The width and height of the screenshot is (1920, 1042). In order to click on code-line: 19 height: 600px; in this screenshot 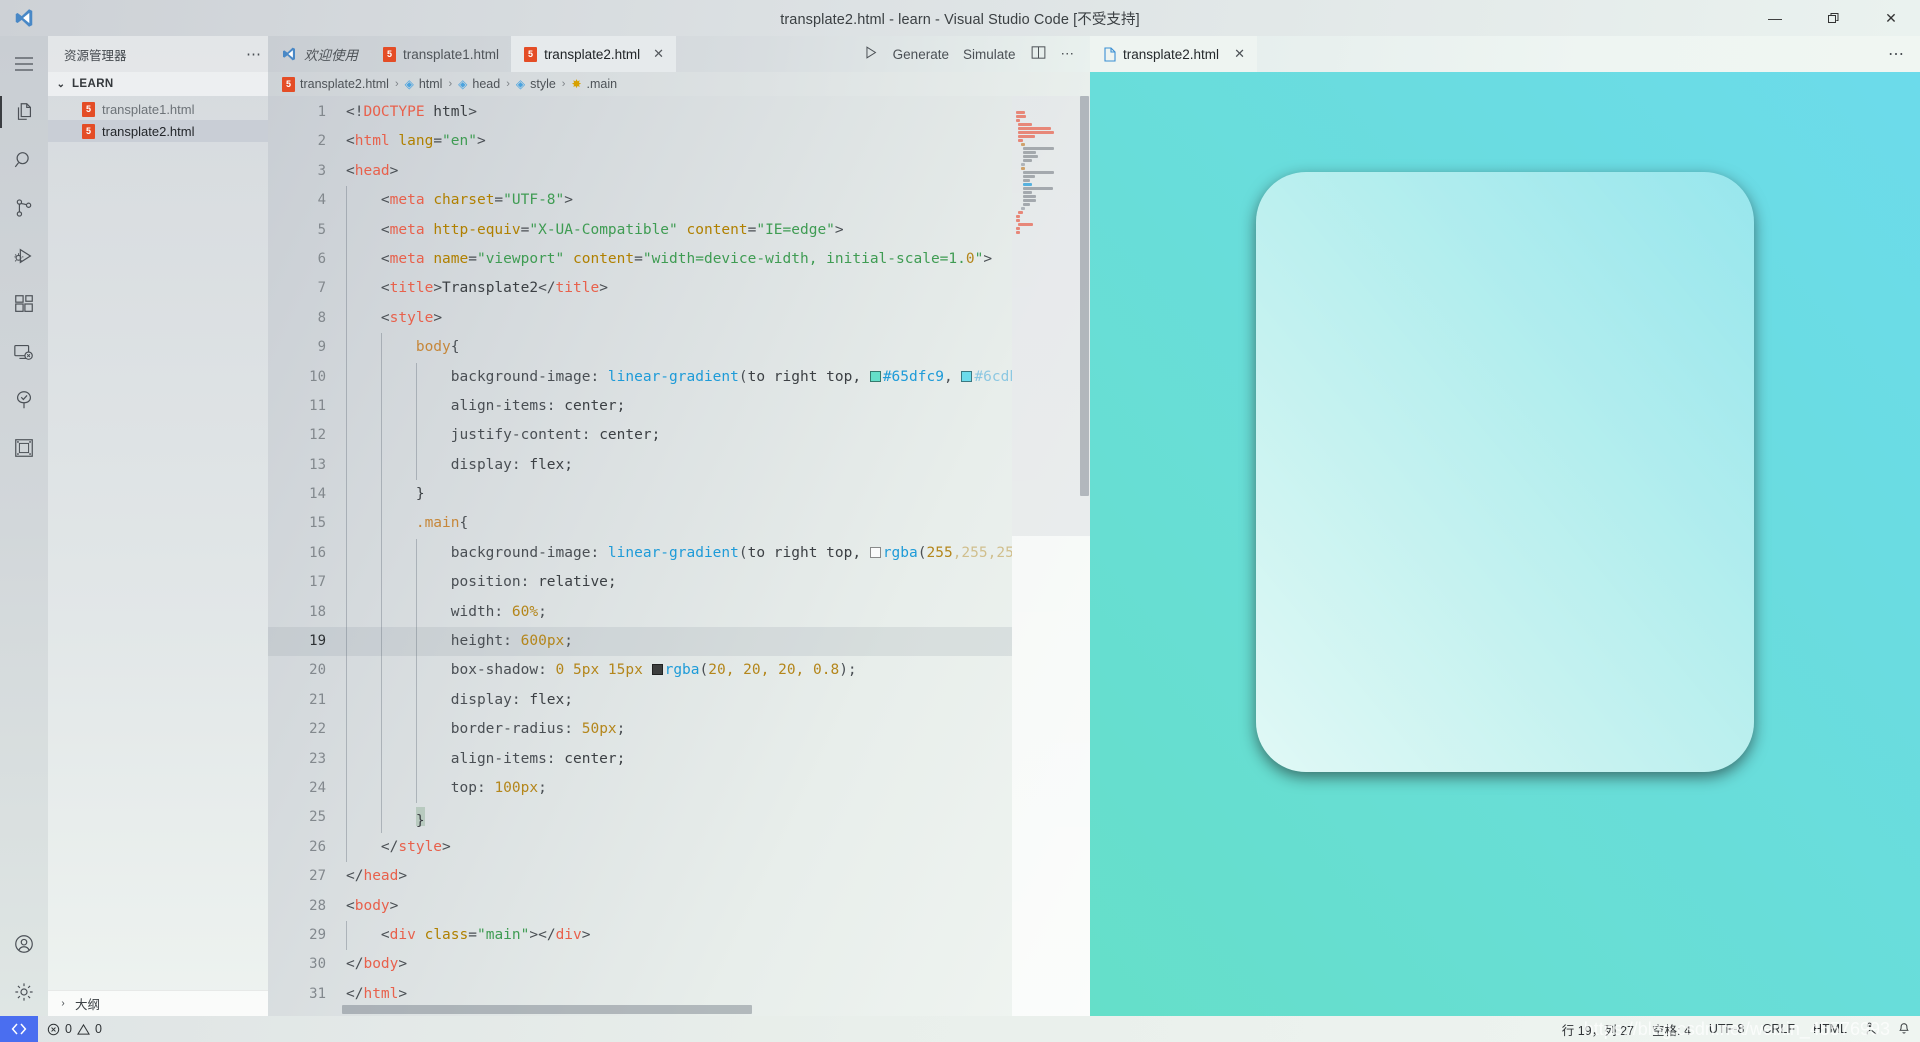, I will do `click(640, 642)`.